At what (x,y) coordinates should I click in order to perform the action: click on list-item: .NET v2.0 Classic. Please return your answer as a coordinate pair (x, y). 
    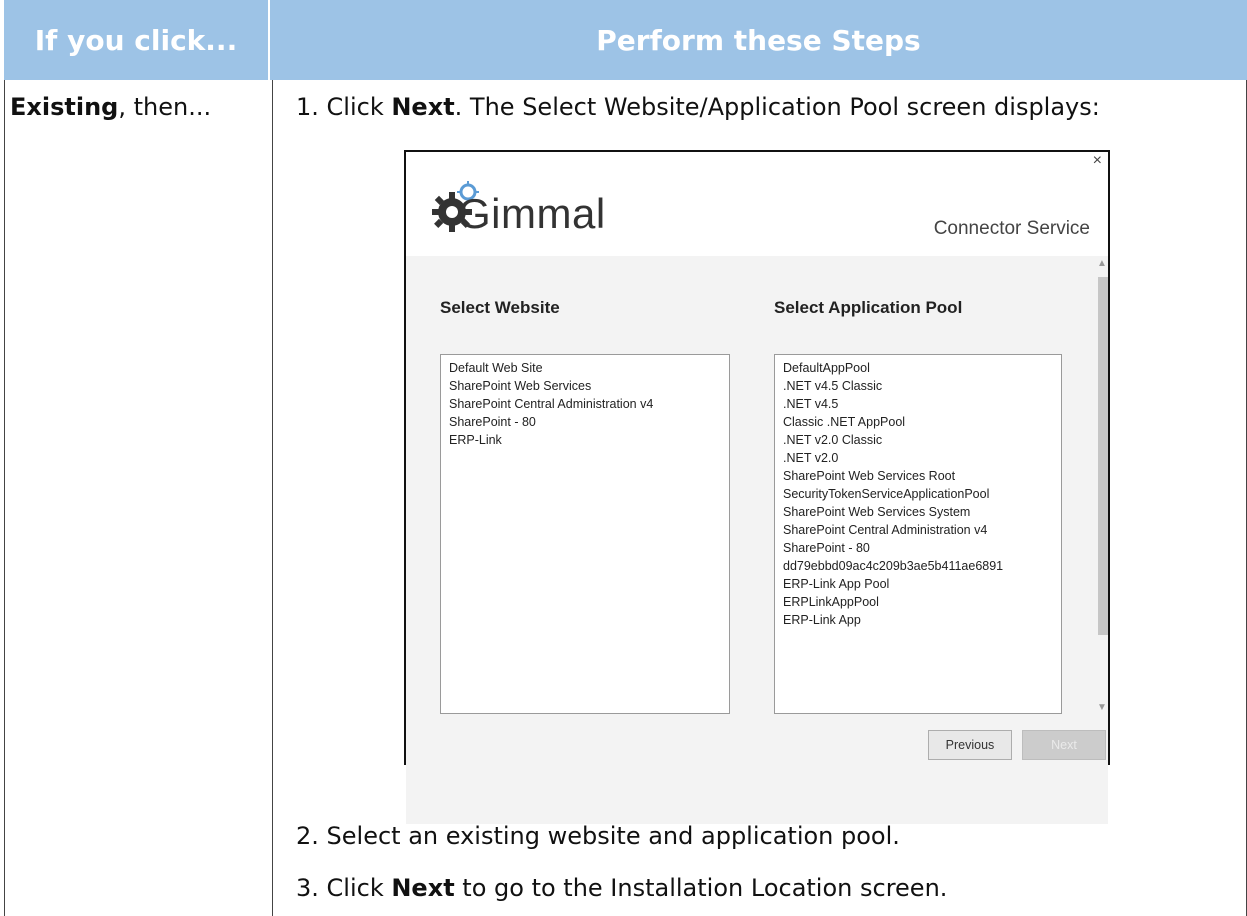
    Looking at the image, I should click on (918, 440).